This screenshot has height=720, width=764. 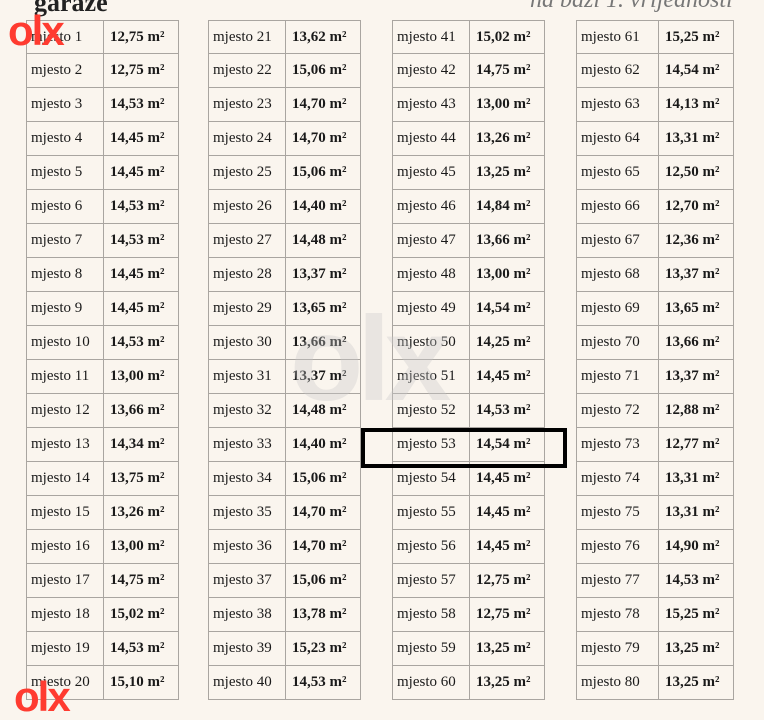 What do you see at coordinates (431, 37) in the screenshot?
I see `space-label: mjesto 41` at bounding box center [431, 37].